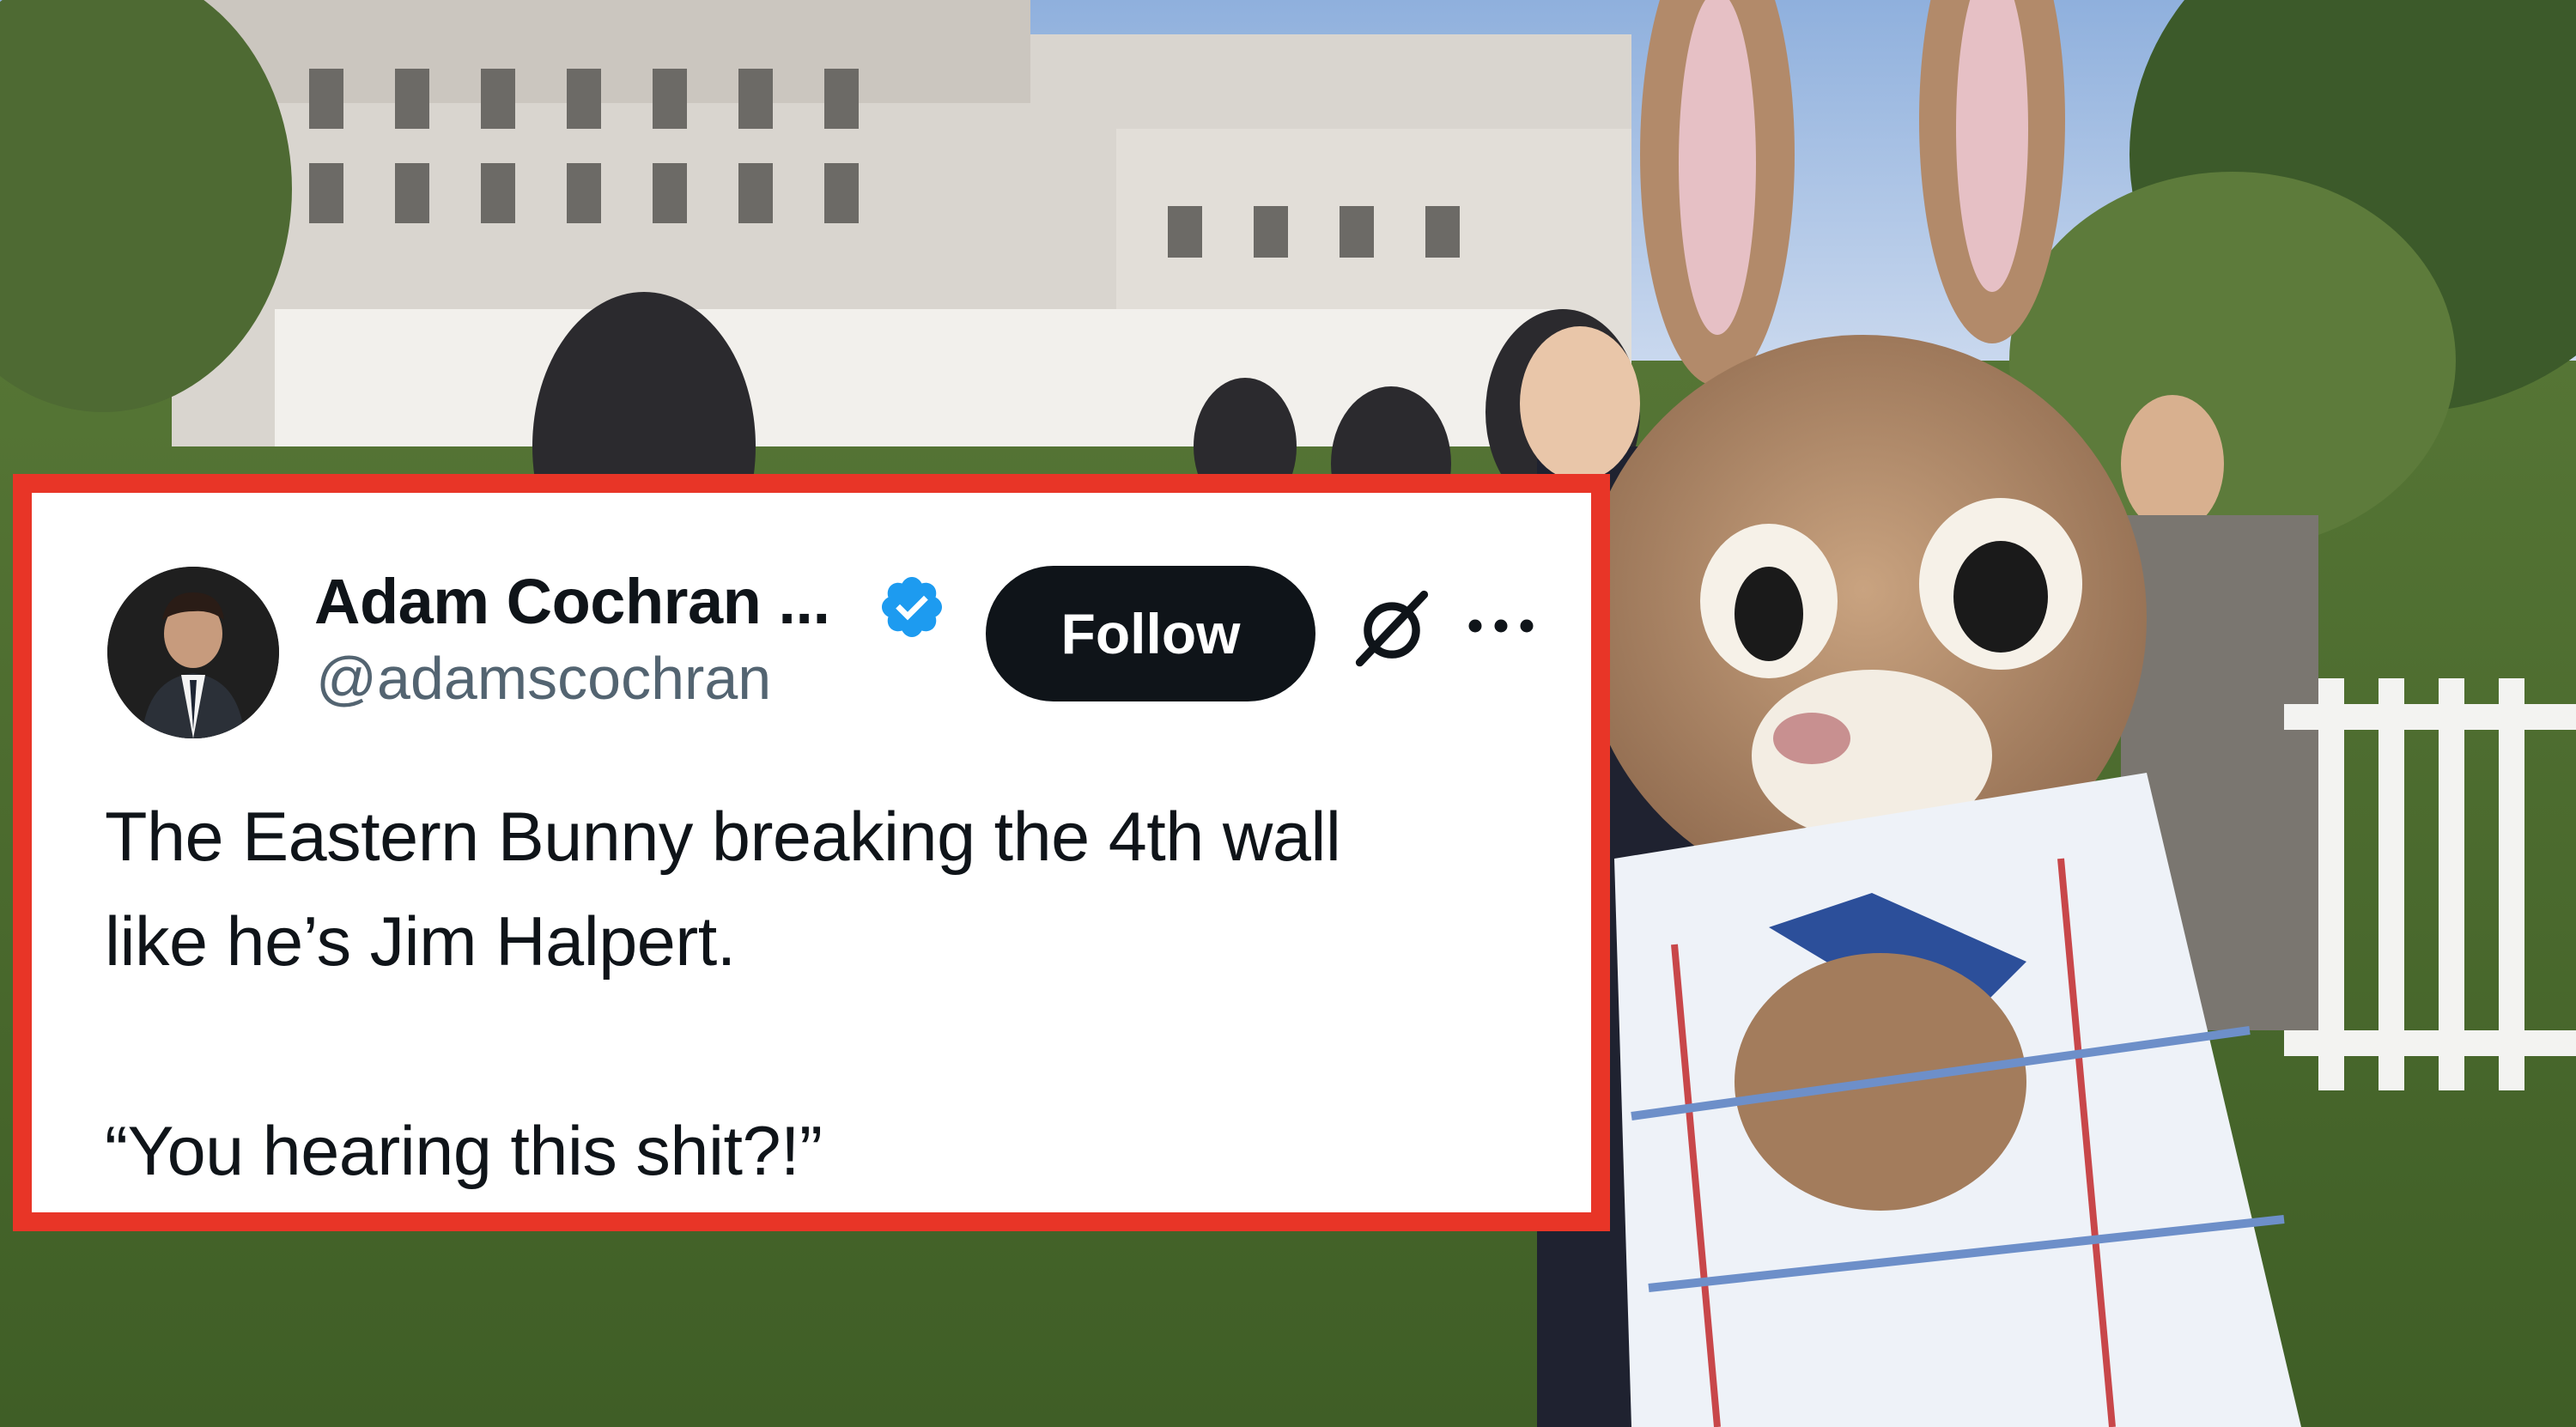 This screenshot has width=2576, height=1427. I want to click on author-handle: @adamscochran, so click(543, 678).